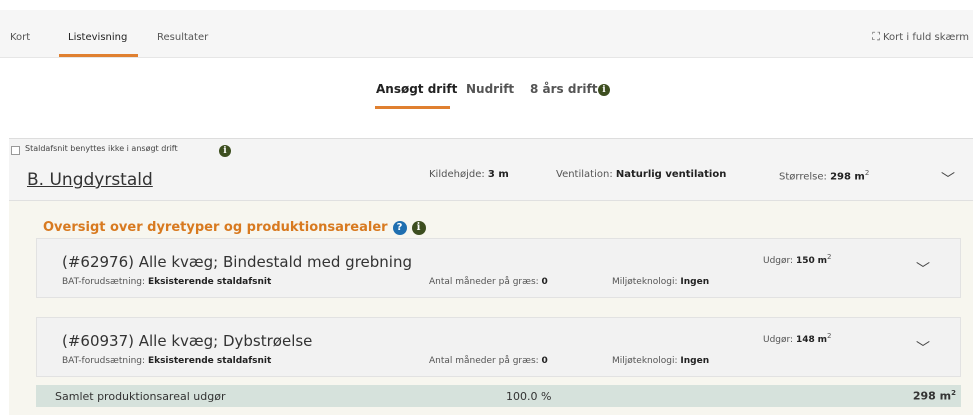 This screenshot has width=973, height=415. What do you see at coordinates (416, 89) in the screenshot?
I see `tab-ansogt-drift: Ansøgt drift` at bounding box center [416, 89].